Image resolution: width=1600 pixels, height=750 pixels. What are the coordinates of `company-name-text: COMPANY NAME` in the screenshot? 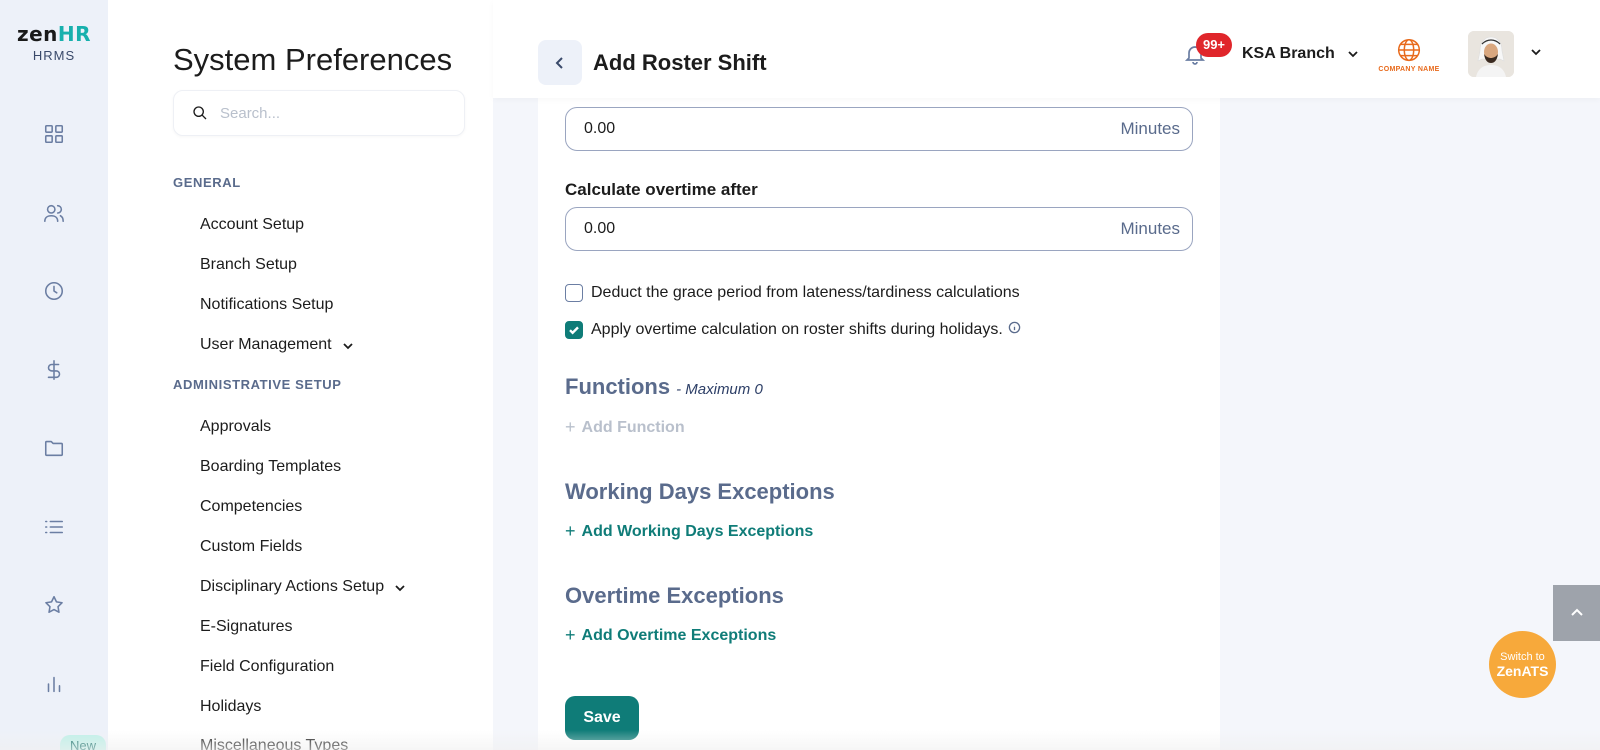 It's located at (1409, 69).